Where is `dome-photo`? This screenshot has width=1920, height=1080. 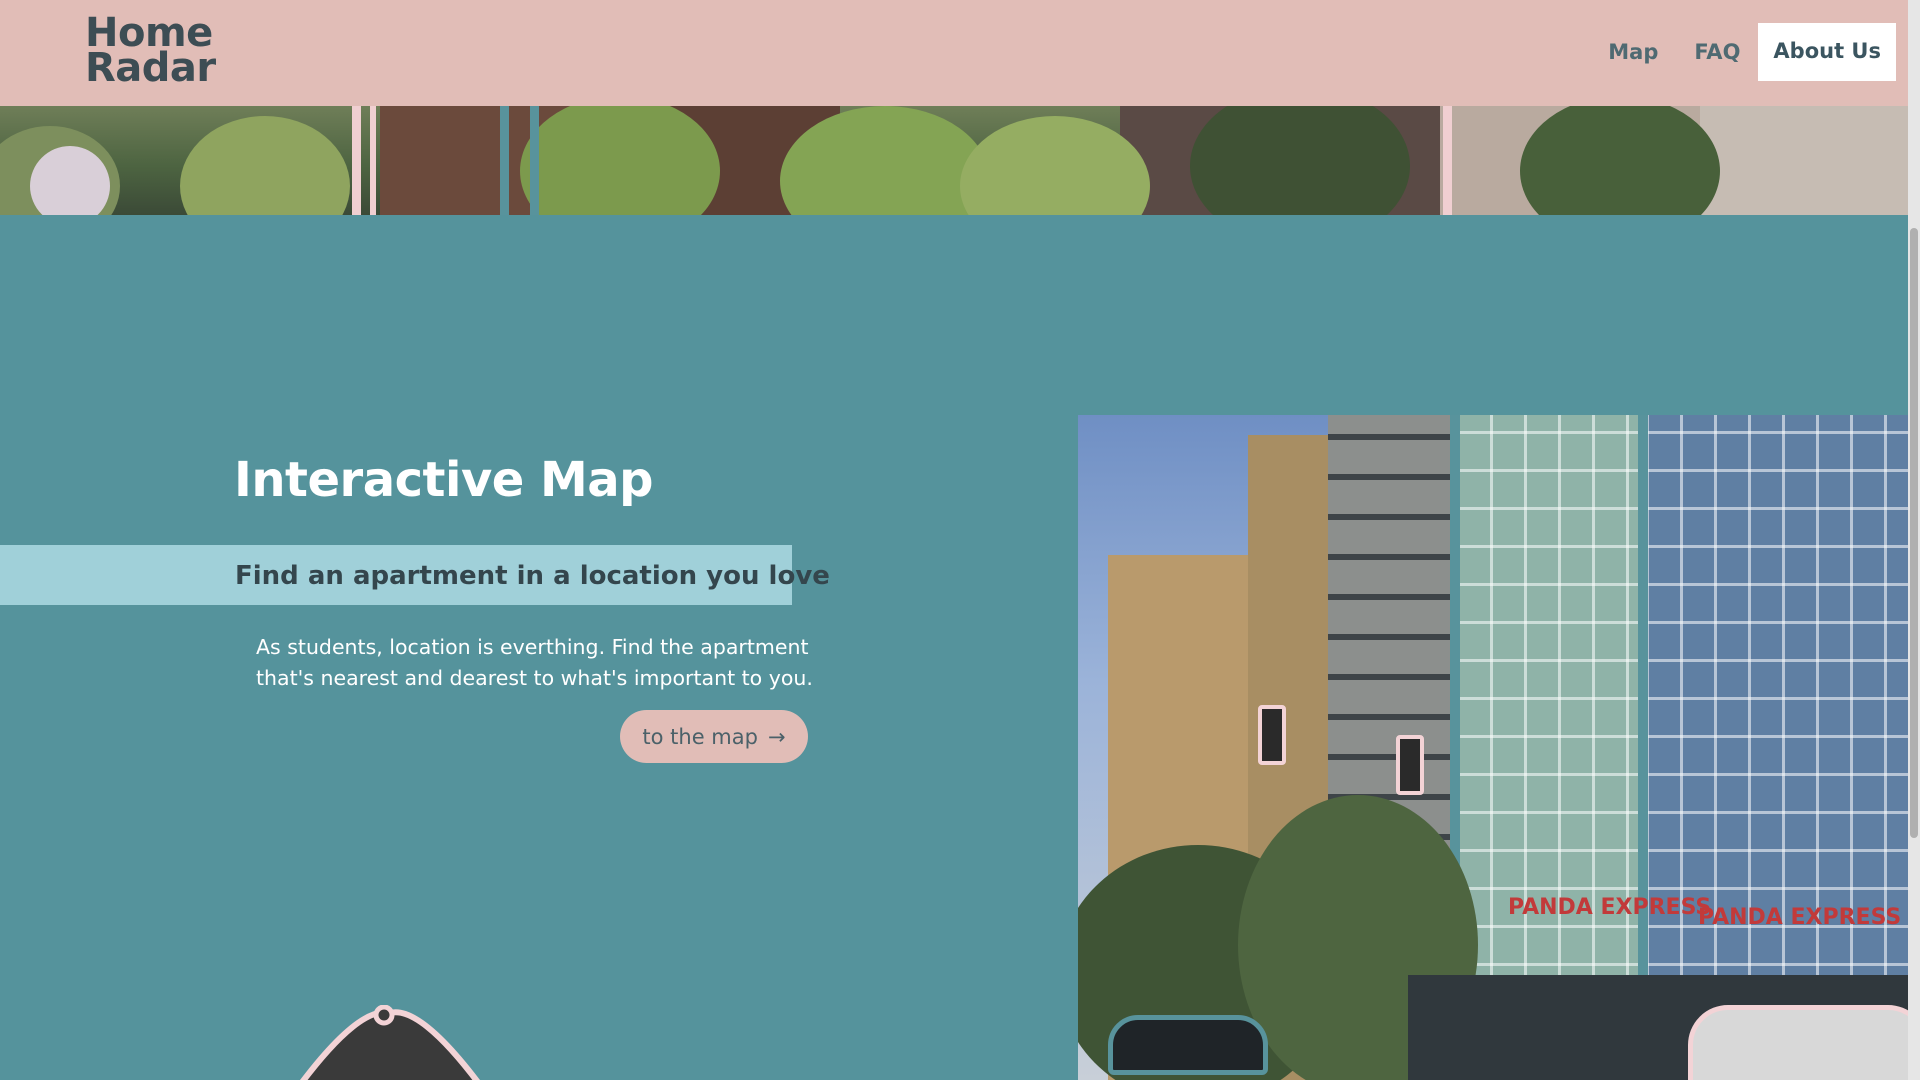 dome-photo is located at coordinates (390, 1042).